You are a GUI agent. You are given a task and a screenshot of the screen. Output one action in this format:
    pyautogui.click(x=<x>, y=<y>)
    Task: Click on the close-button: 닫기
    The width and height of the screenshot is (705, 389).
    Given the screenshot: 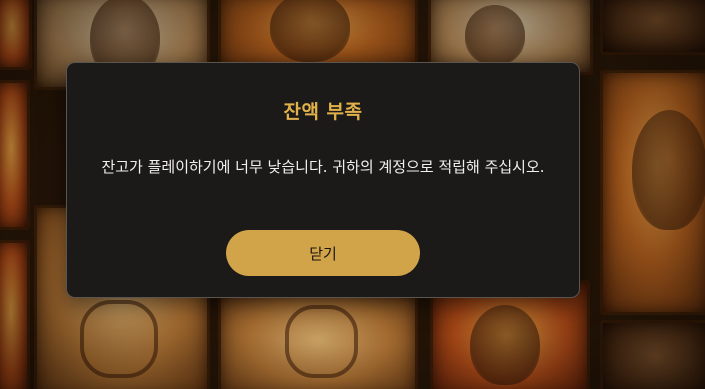 What is the action you would take?
    pyautogui.click(x=323, y=253)
    